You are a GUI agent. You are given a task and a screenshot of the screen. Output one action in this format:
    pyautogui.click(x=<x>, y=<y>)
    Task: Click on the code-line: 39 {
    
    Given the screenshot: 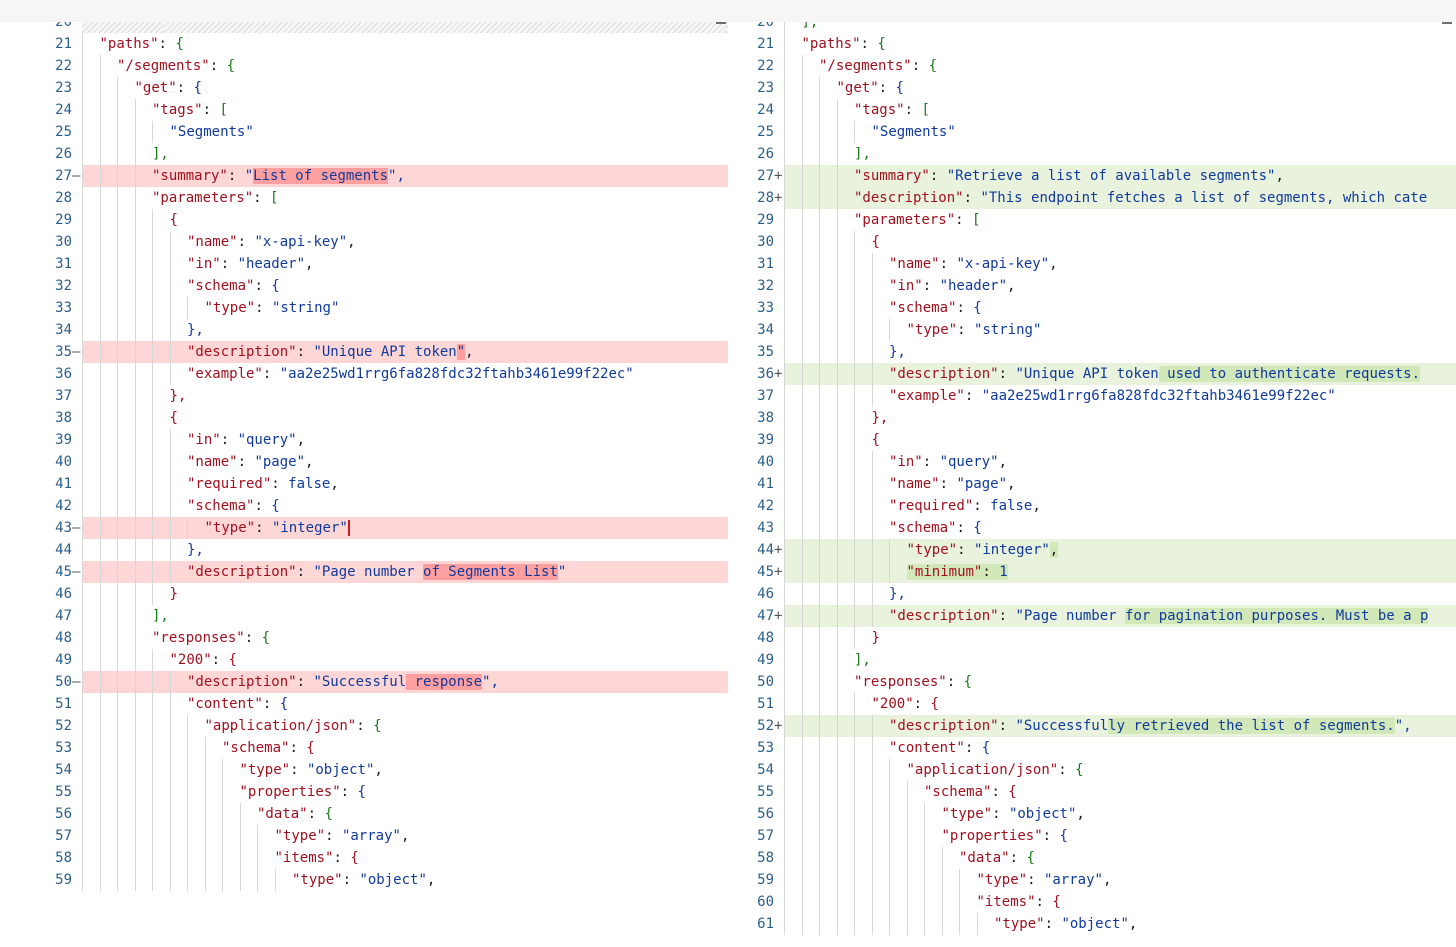 What is the action you would take?
    pyautogui.click(x=1093, y=440)
    